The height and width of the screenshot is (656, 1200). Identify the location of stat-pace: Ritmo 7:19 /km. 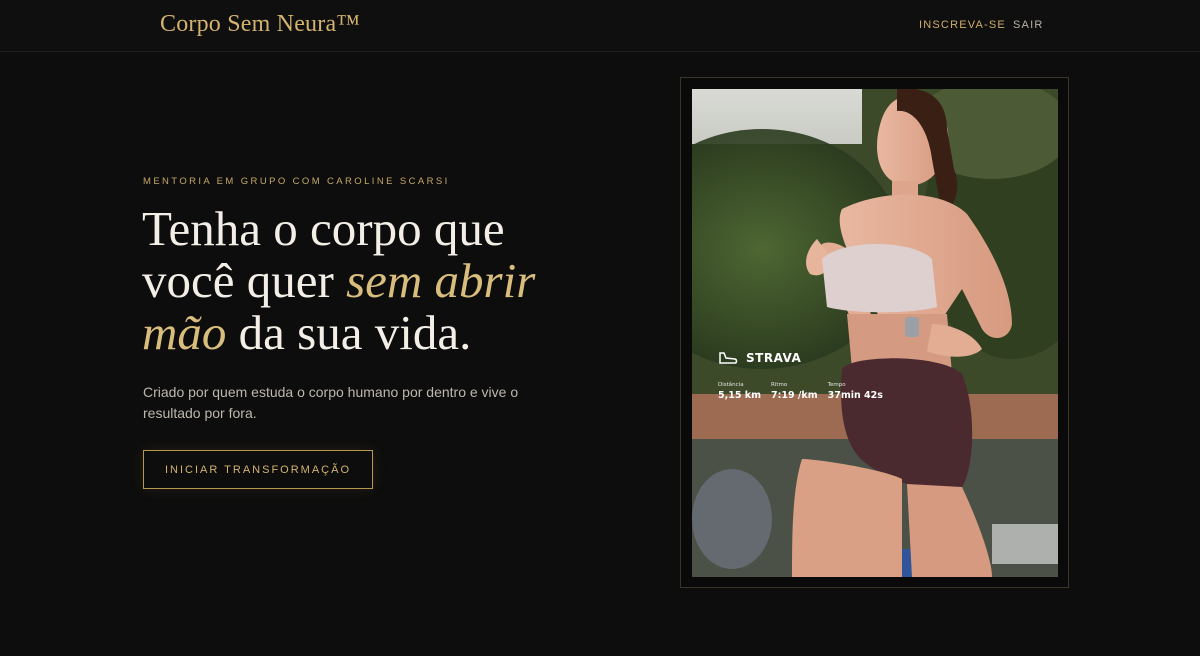
(794, 391).